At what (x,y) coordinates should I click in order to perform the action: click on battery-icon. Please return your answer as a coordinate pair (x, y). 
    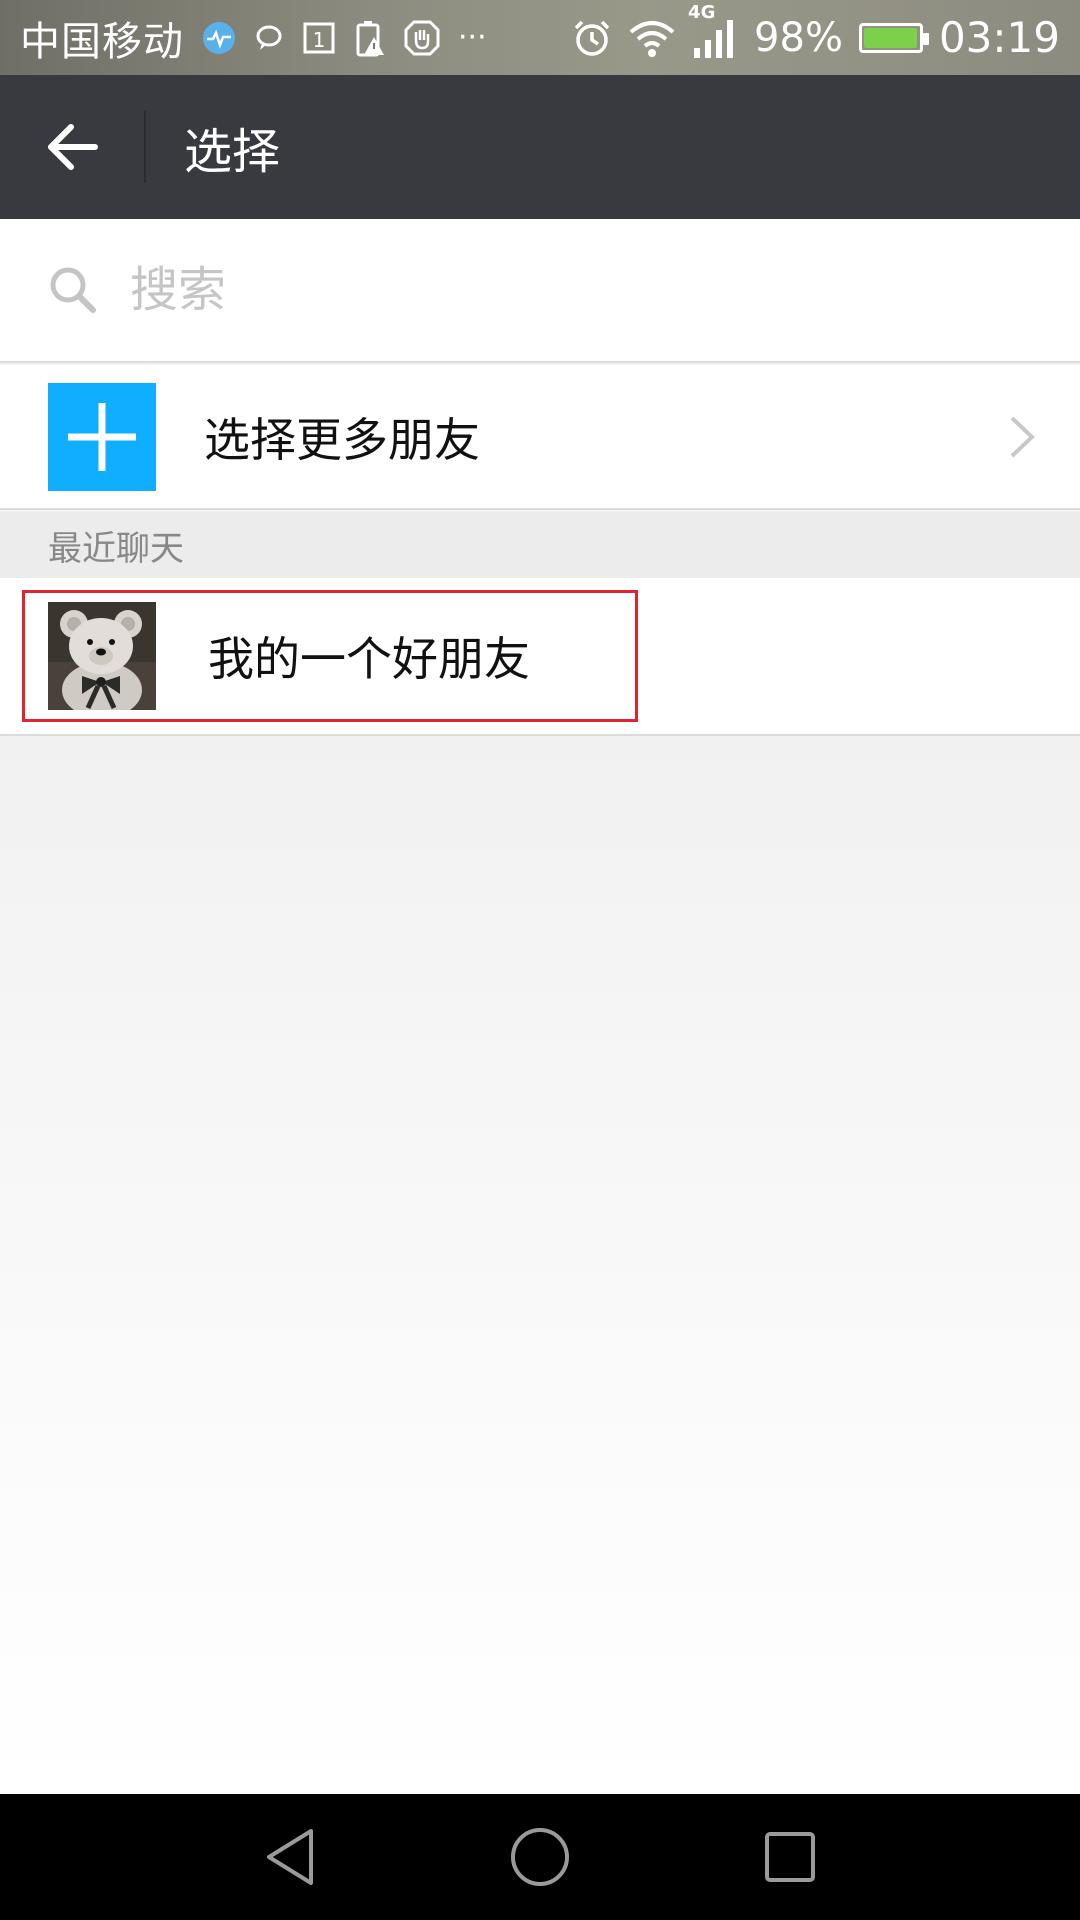
    Looking at the image, I should click on (893, 37).